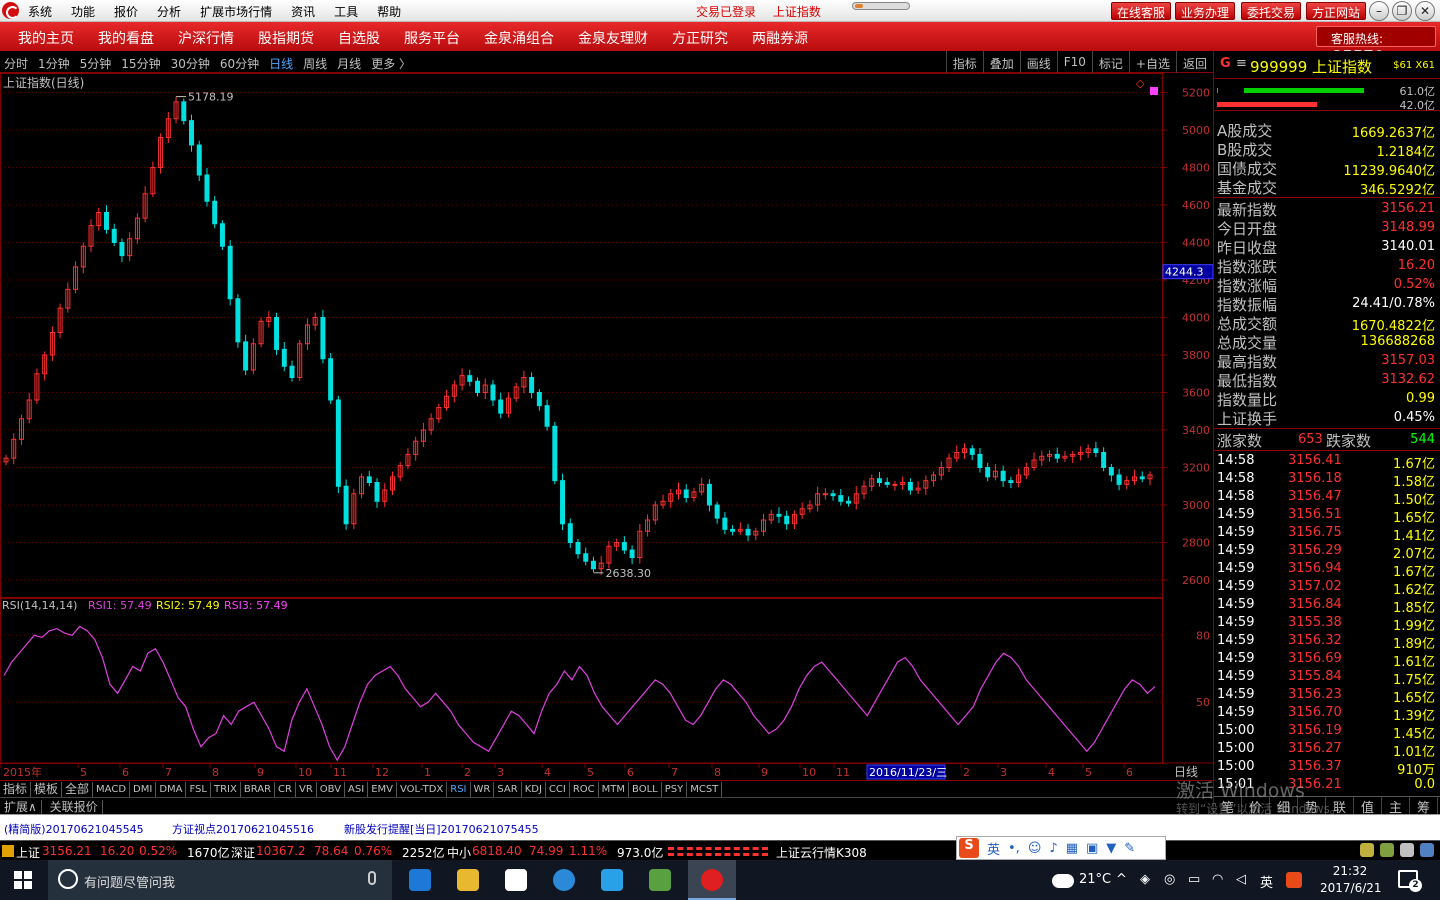 Image resolution: width=1440 pixels, height=900 pixels. Describe the element at coordinates (190, 63) in the screenshot. I see `period-tab: 30分钟` at that location.